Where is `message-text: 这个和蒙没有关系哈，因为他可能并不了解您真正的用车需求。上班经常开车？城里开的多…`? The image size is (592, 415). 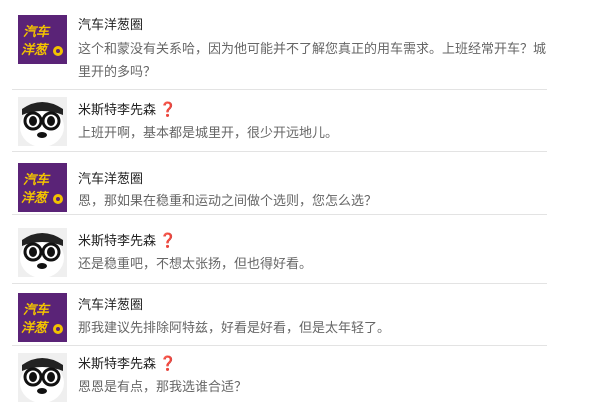 message-text: 这个和蒙没有关系哈，因为他可能并不了解您真正的用车需求。上班经常开车？城里开的多… is located at coordinates (312, 61).